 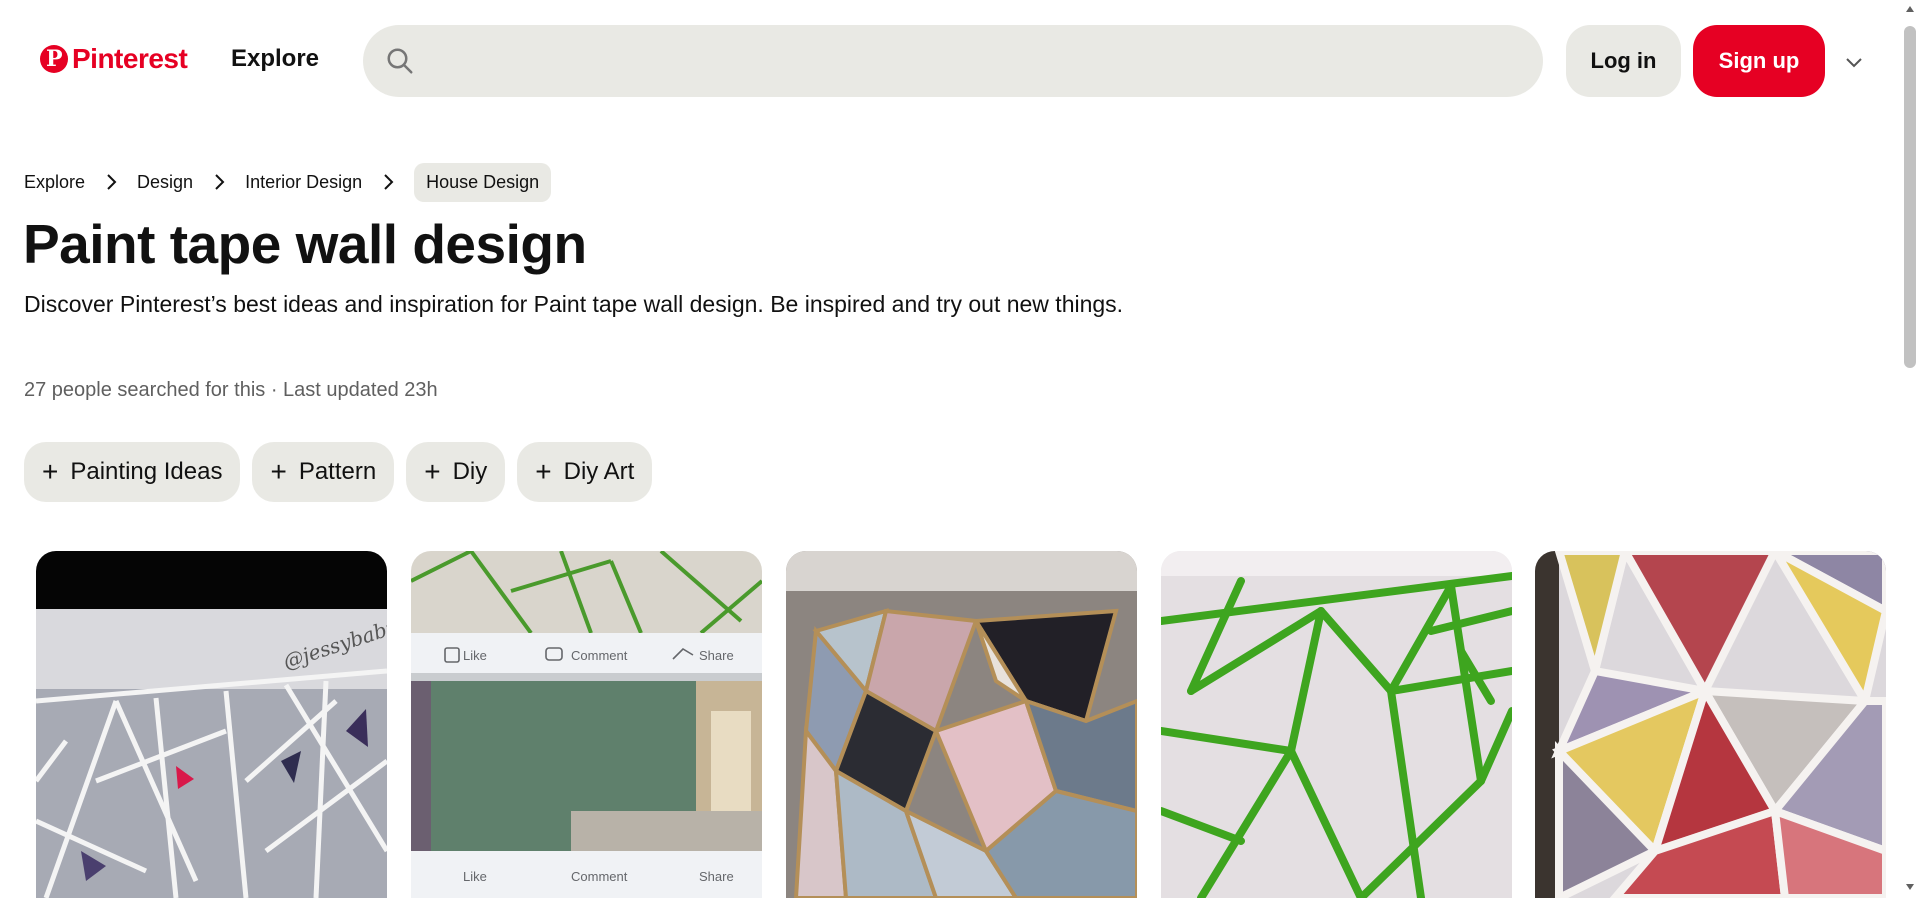 I want to click on chip-label: Pattern, so click(x=337, y=471).